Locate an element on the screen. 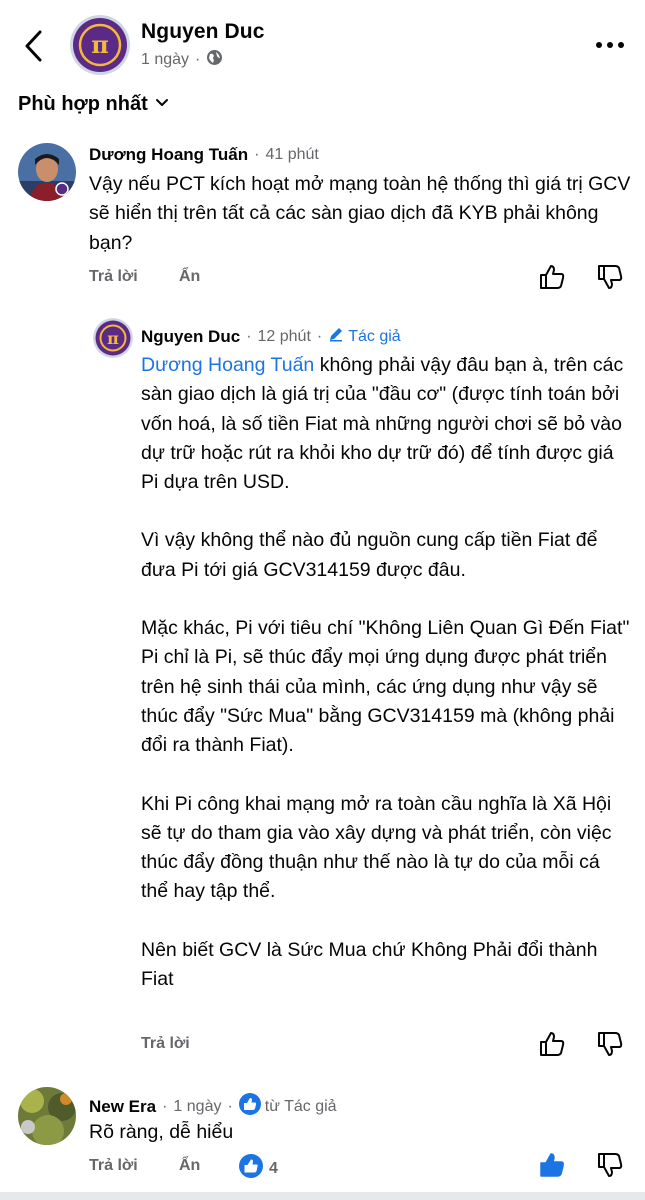 This screenshot has height=1200, width=645. post-header: π Nguyen Duc 1 ngày · is located at coordinates (322, 45).